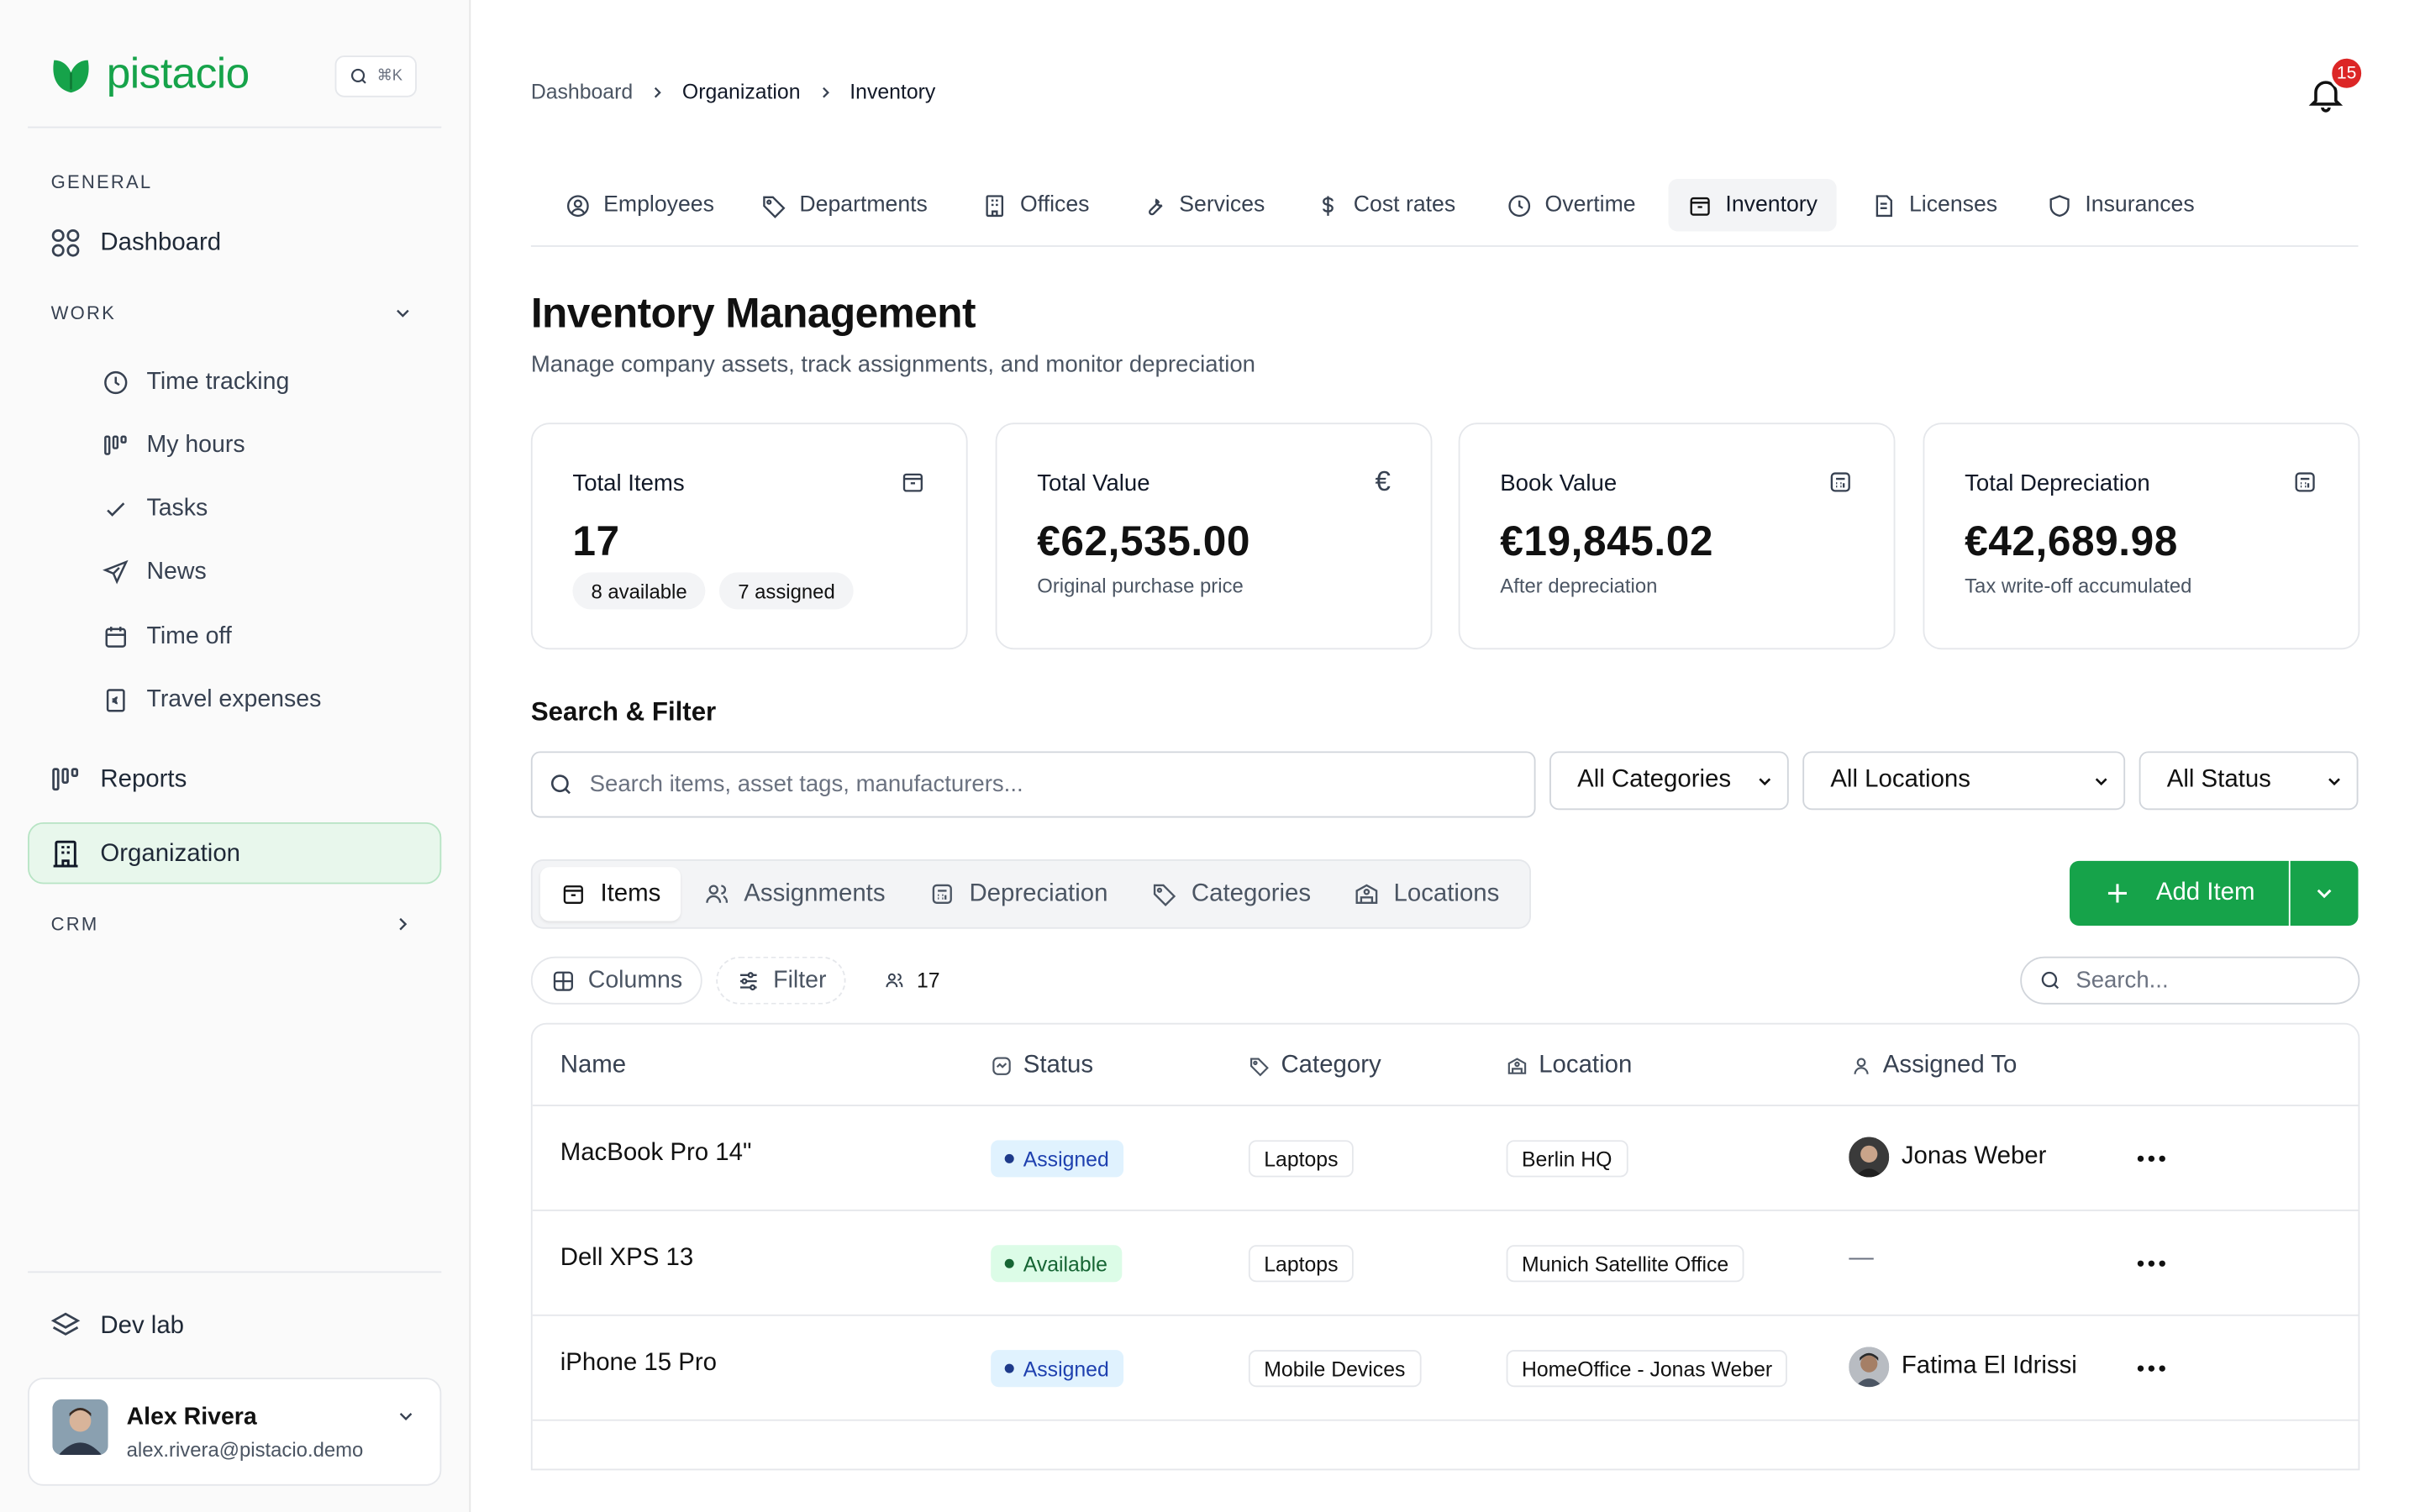  Describe the element at coordinates (781, 980) in the screenshot. I see `filter-button: Filter` at that location.